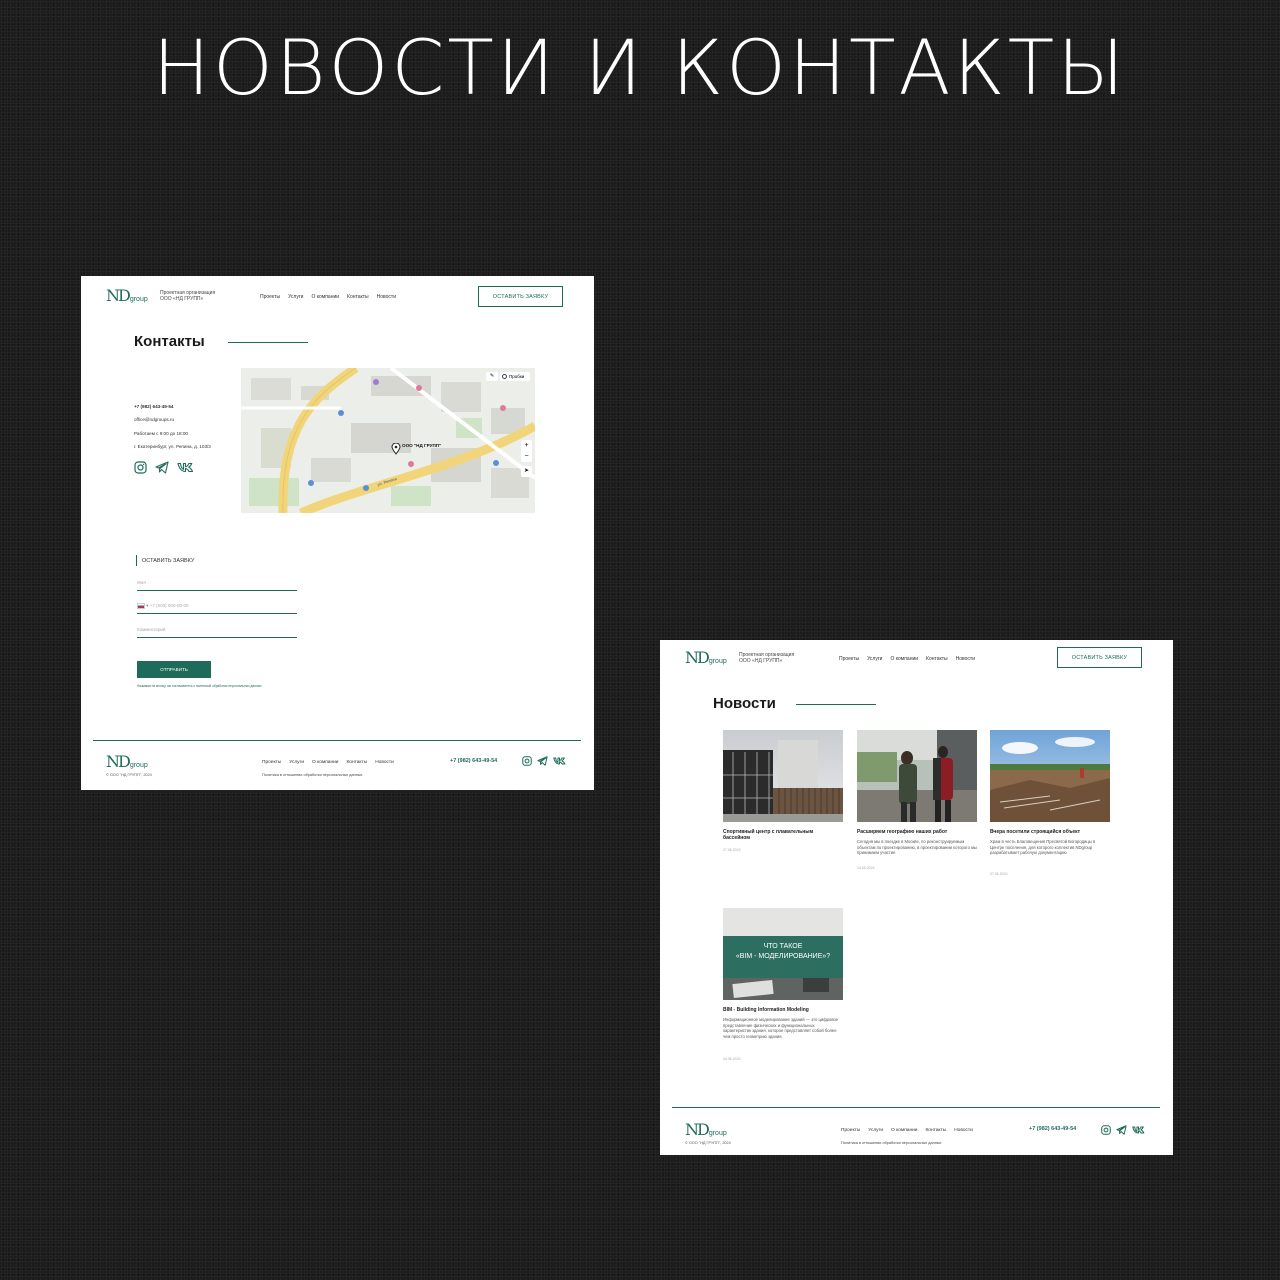 The height and width of the screenshot is (1280, 1280). I want to click on footer-social-links, so click(544, 761).